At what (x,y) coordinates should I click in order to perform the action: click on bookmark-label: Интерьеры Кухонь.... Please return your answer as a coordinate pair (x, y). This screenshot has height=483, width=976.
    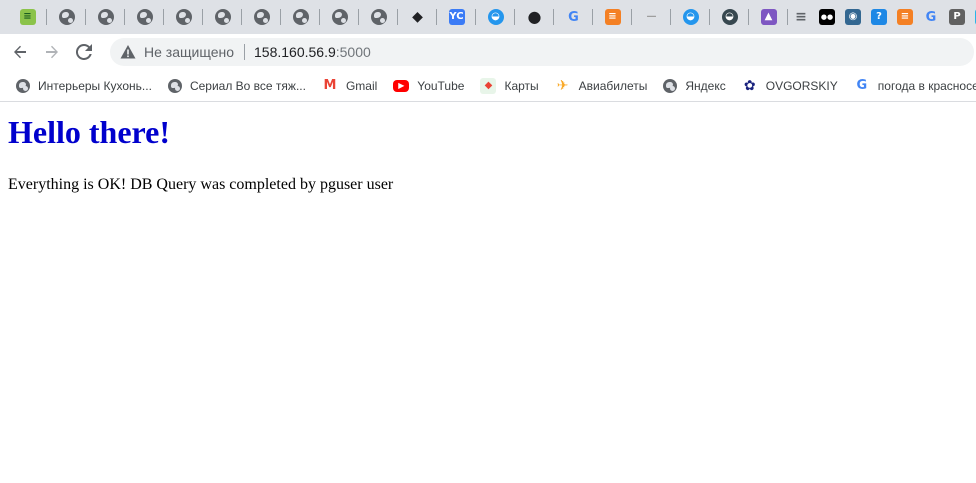
    Looking at the image, I should click on (95, 85).